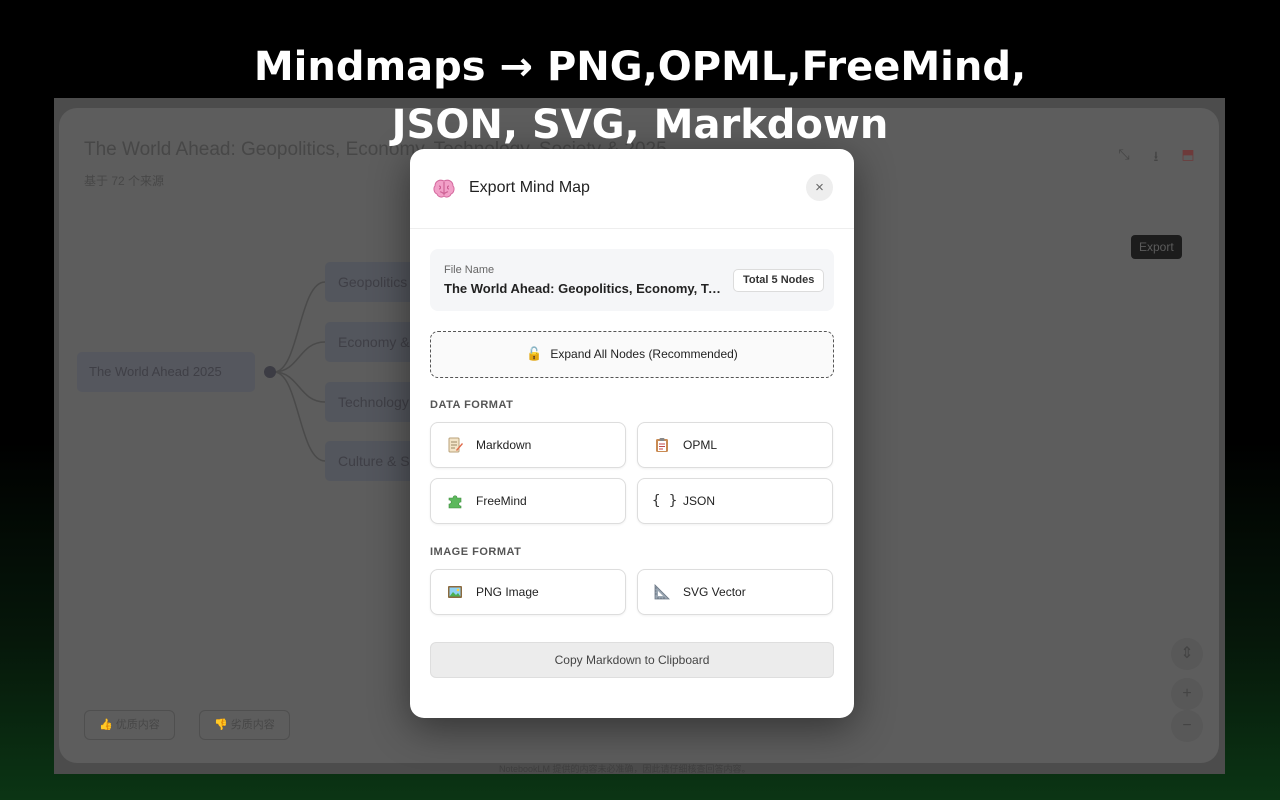  I want to click on puzzle-icon, so click(455, 502).